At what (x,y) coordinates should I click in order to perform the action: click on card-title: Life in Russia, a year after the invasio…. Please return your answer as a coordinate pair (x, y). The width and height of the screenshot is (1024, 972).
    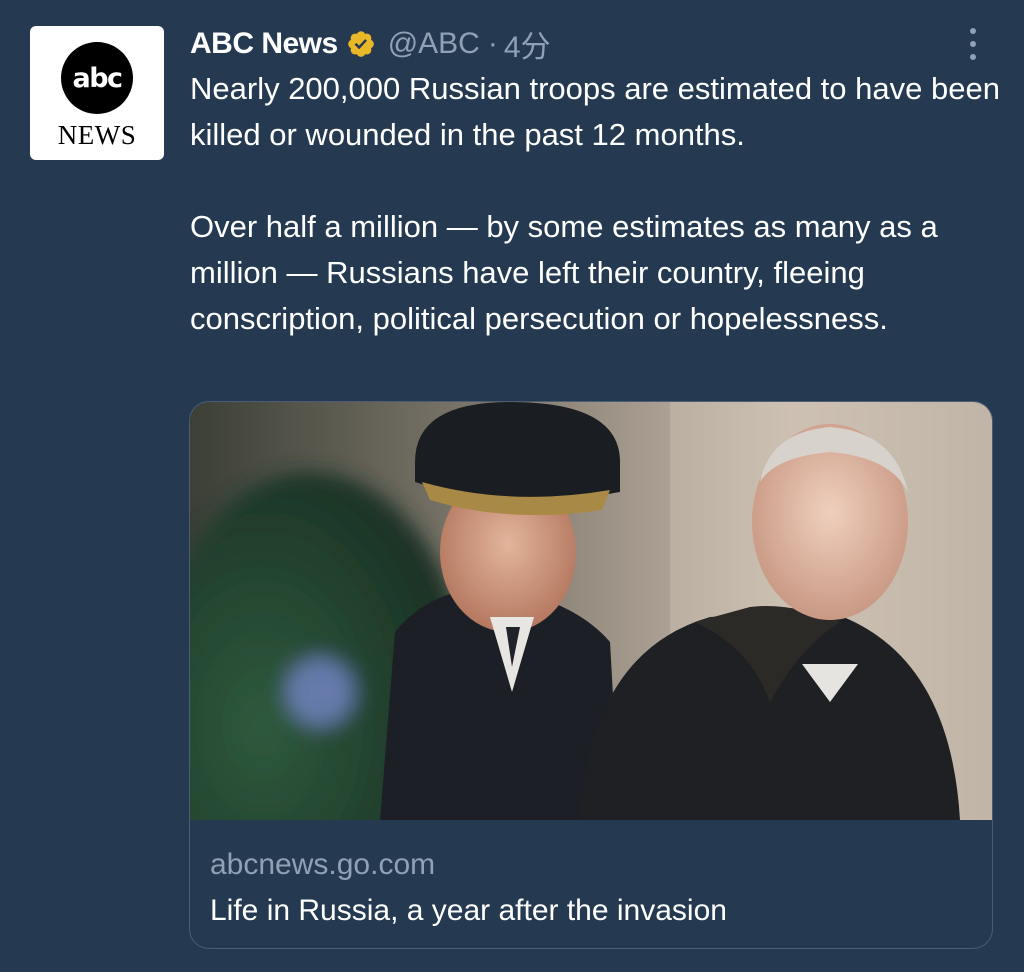
    Looking at the image, I should click on (468, 911).